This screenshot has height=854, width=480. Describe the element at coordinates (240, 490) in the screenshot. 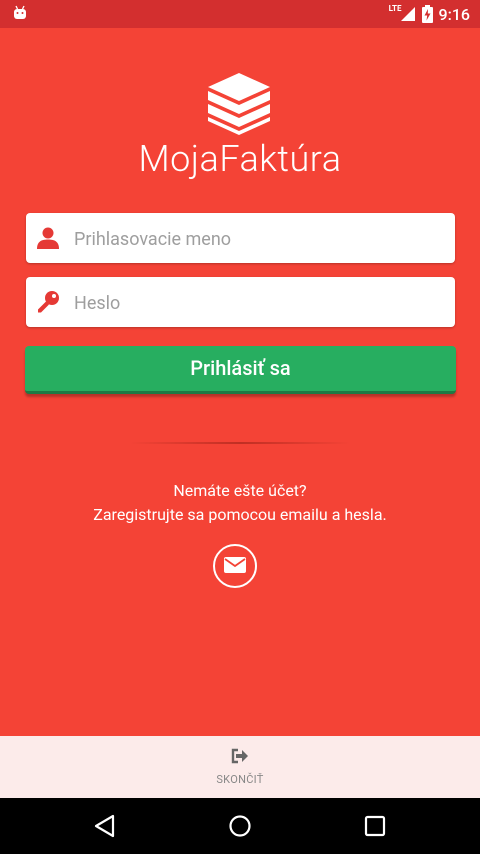

I see `register-prompt: Nemáte ešte účet?` at that location.